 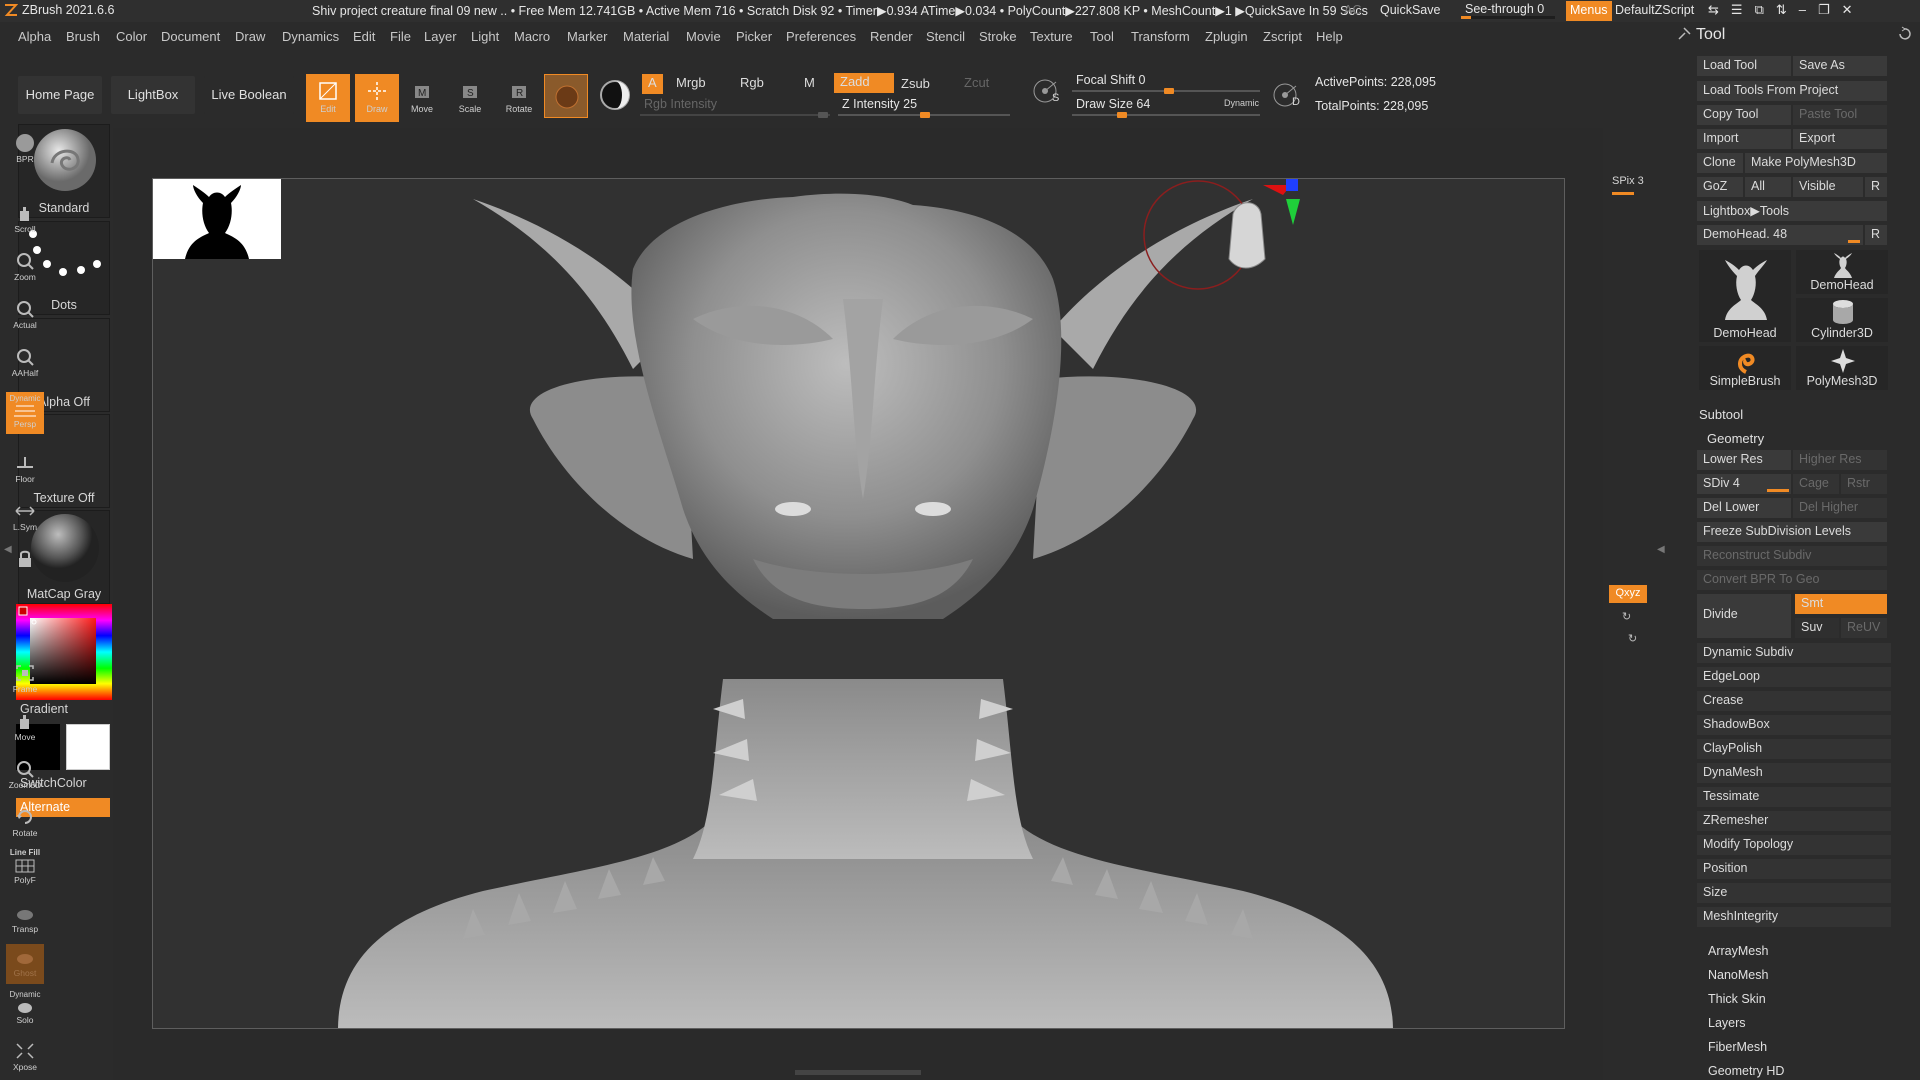 What do you see at coordinates (1817, 628) in the screenshot?
I see `suv-toggle: Suv` at bounding box center [1817, 628].